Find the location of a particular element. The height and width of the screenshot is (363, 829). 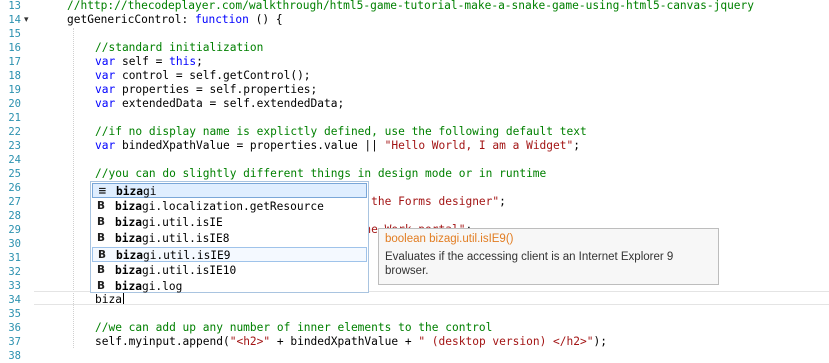

line-number: 18 is located at coordinates (14, 76).